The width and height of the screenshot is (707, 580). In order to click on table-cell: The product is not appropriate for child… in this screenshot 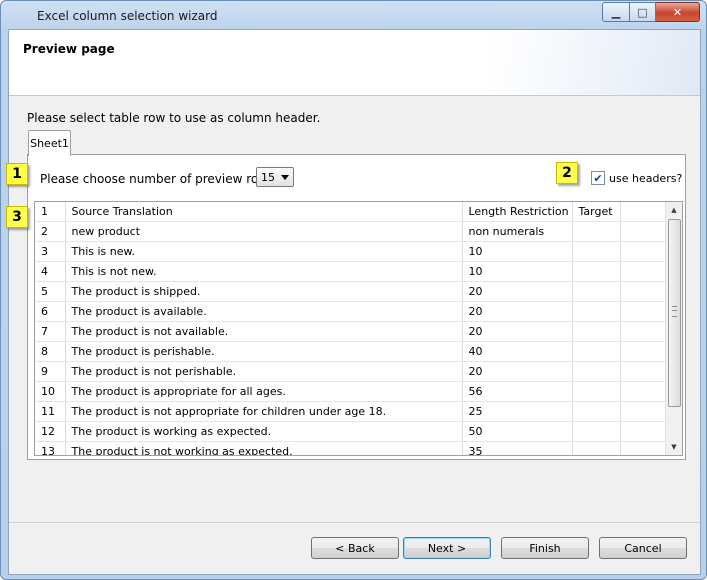, I will do `click(264, 411)`.